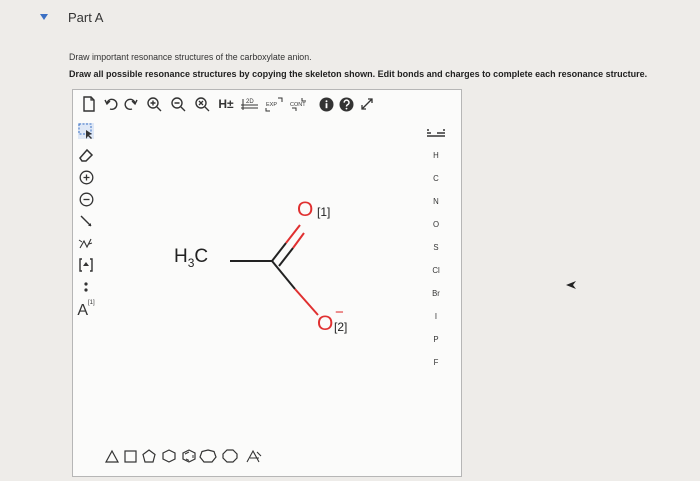  I want to click on methyl-subscript: 3, so click(191, 263).